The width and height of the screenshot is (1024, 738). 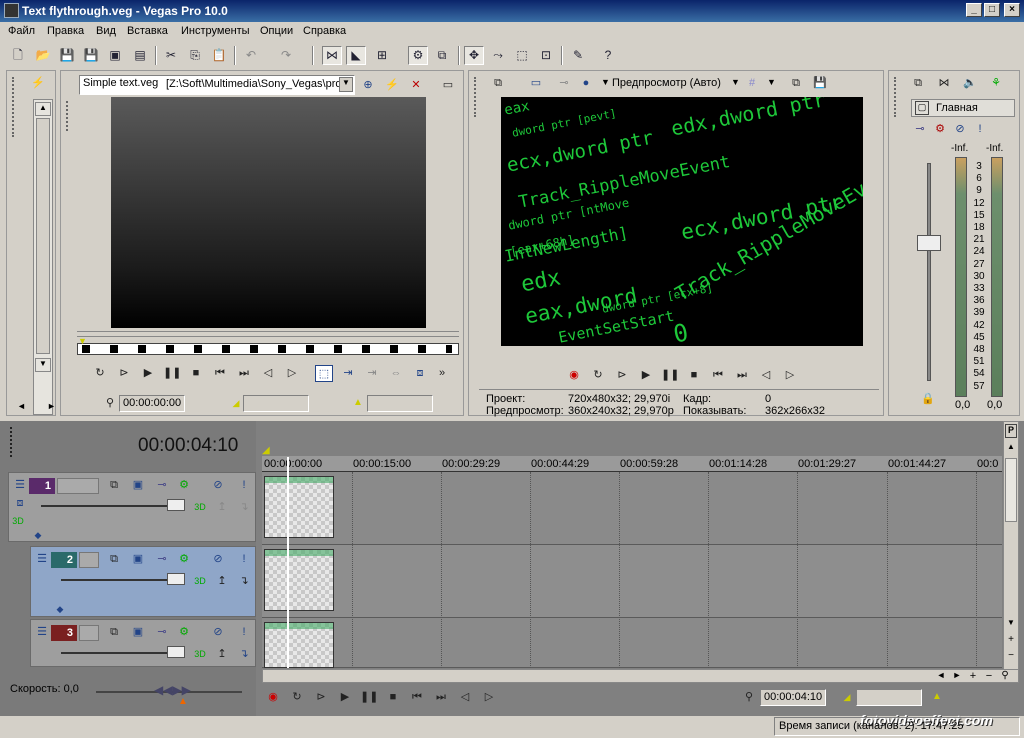 I want to click on keyframe-icon: ◆, so click(x=60, y=609).